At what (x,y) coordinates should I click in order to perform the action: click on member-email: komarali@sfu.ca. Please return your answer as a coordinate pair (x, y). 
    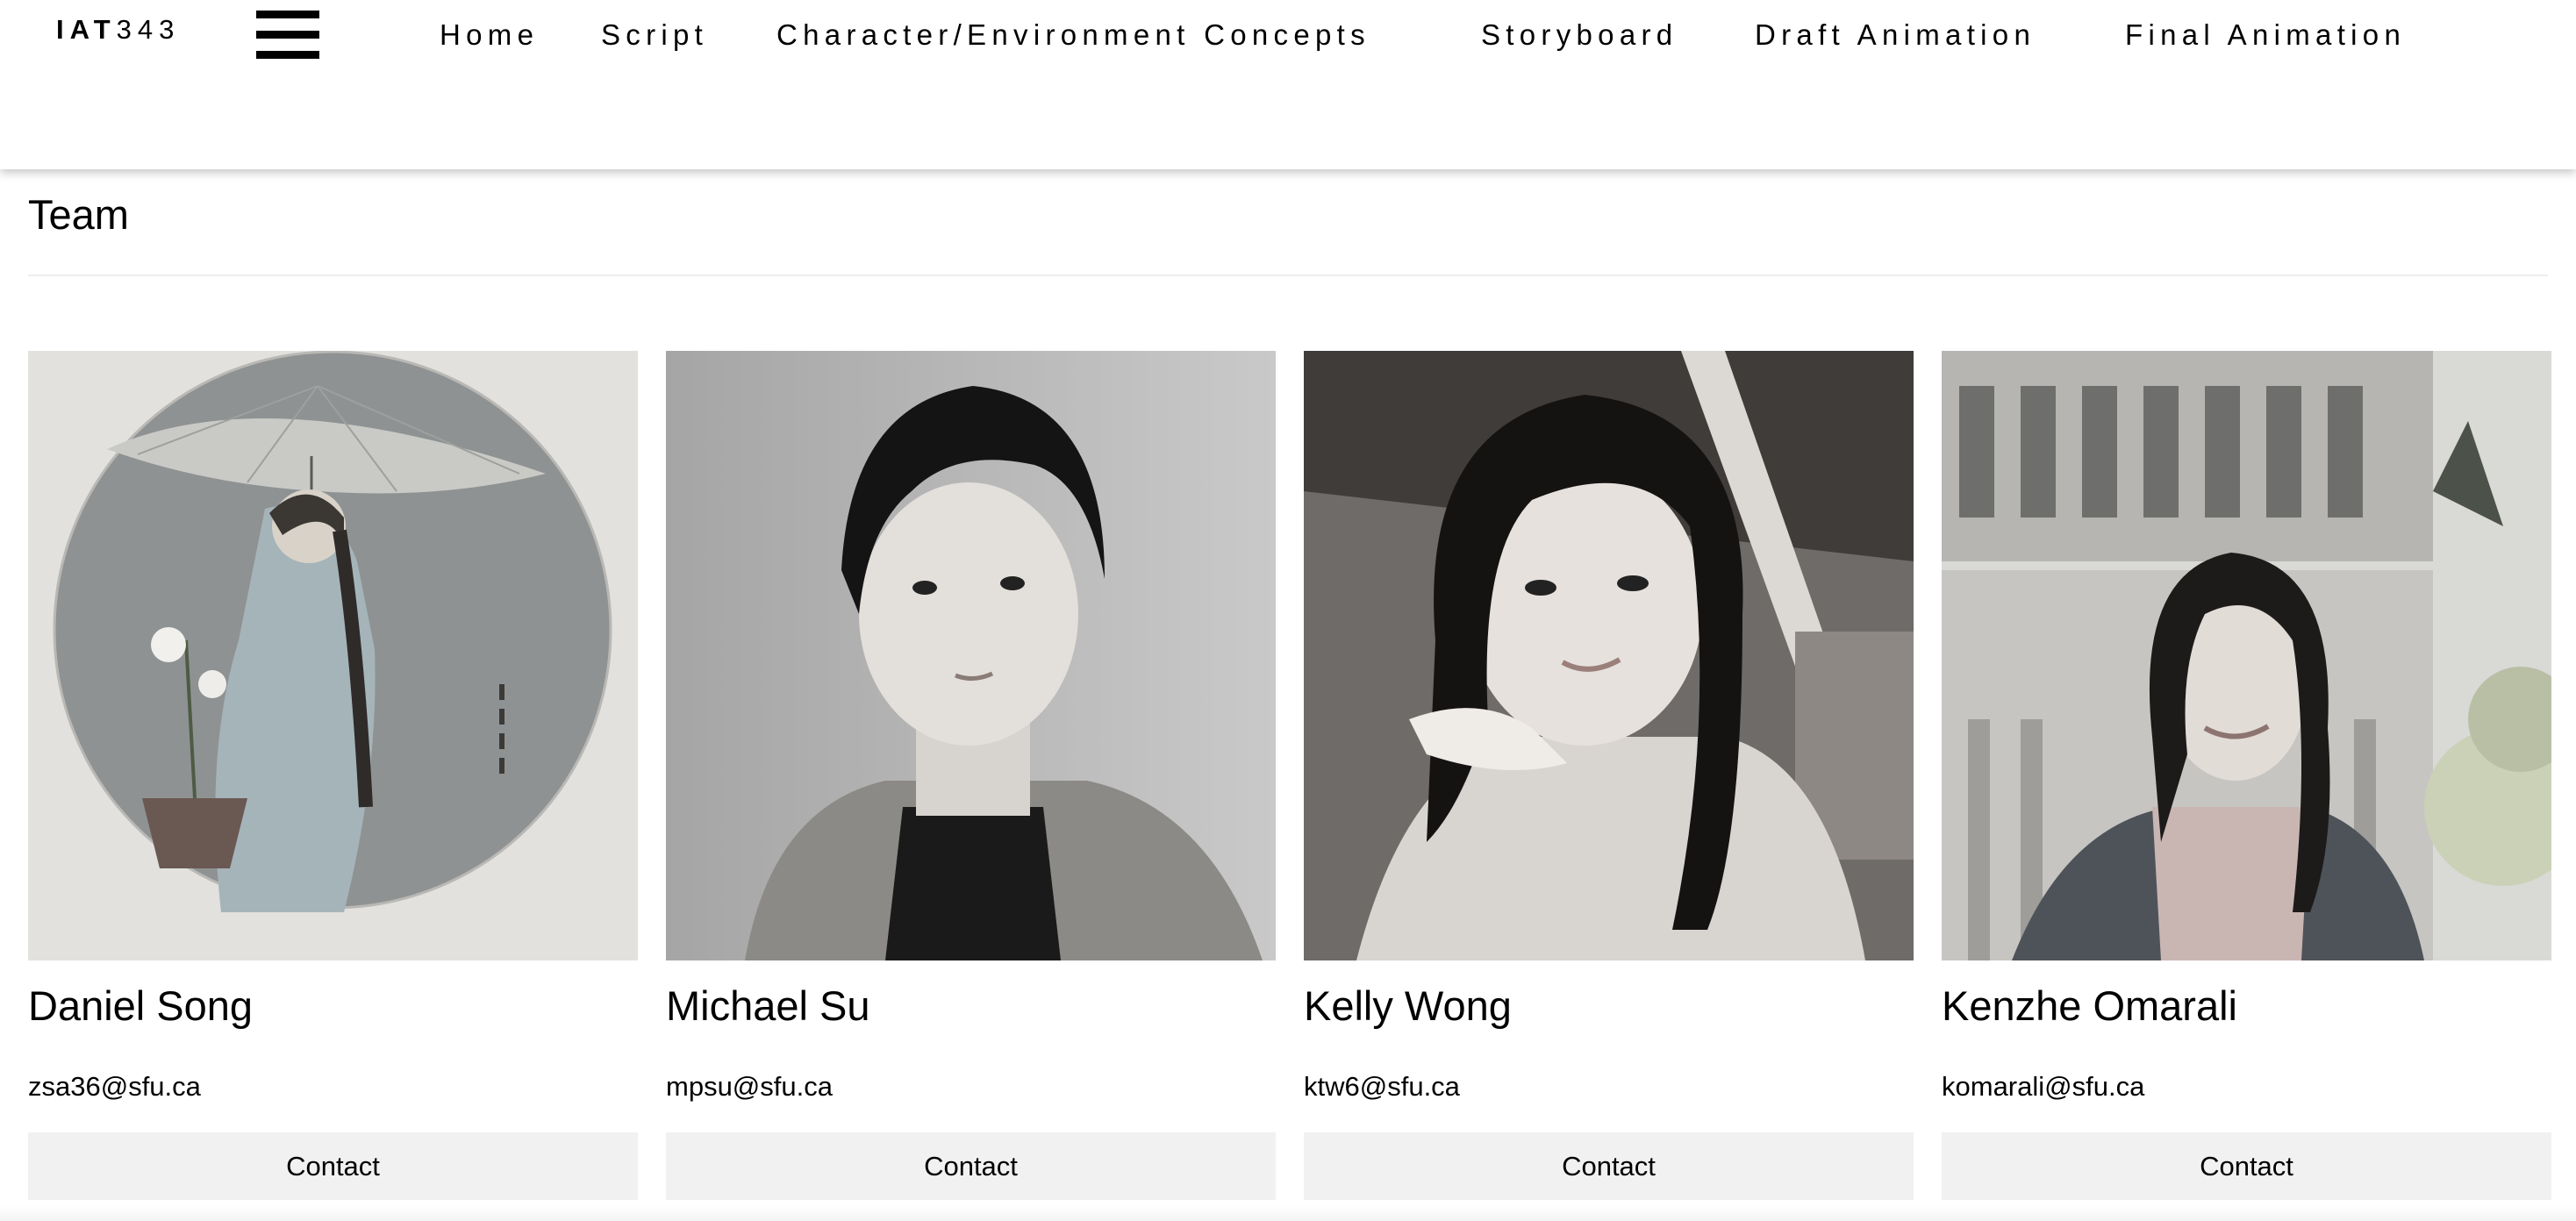
    Looking at the image, I should click on (2043, 1087).